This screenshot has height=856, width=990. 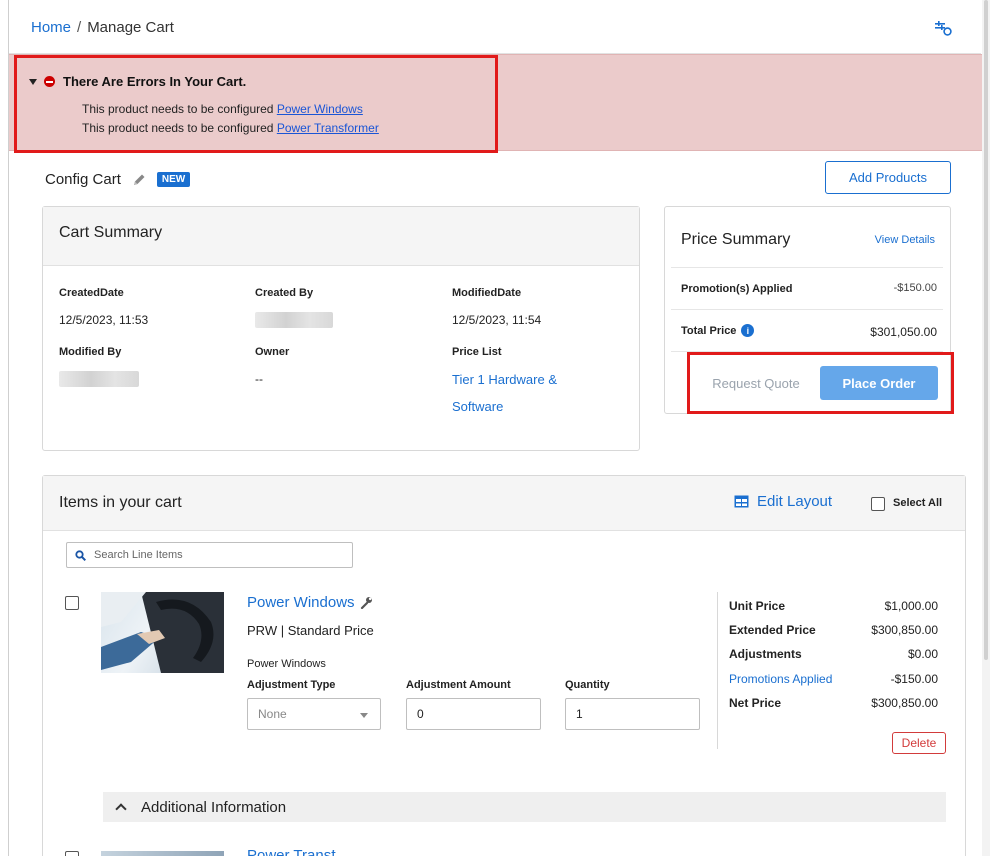 I want to click on order-actions-highlight: Request Quote Place Order, so click(x=820, y=383).